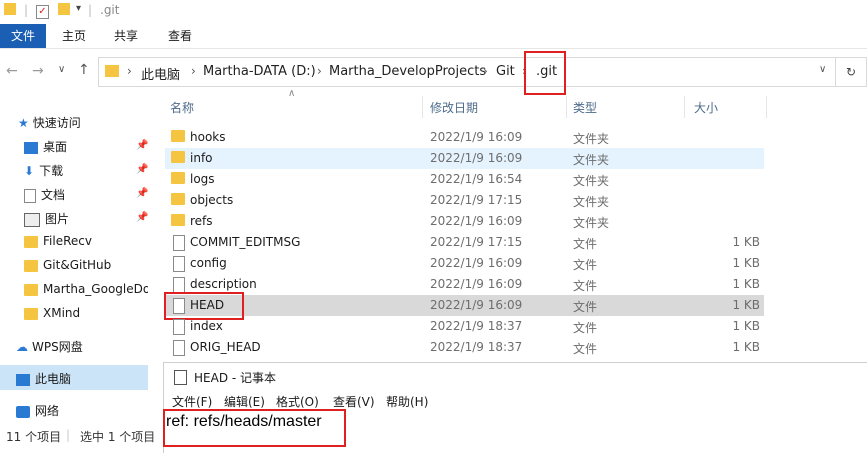 This screenshot has height=453, width=867. Describe the element at coordinates (208, 137) in the screenshot. I see `file-name: hooks` at that location.